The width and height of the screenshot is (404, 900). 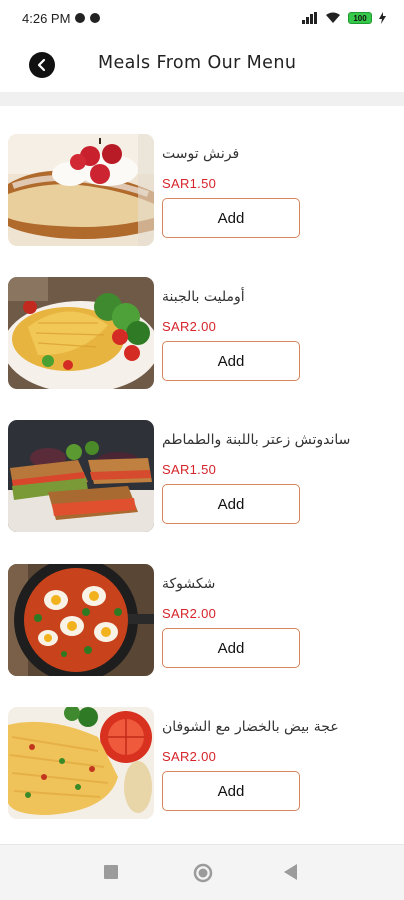 I want to click on meal-name: عجة بيض بالخضار مع الشوفان, so click(x=250, y=727).